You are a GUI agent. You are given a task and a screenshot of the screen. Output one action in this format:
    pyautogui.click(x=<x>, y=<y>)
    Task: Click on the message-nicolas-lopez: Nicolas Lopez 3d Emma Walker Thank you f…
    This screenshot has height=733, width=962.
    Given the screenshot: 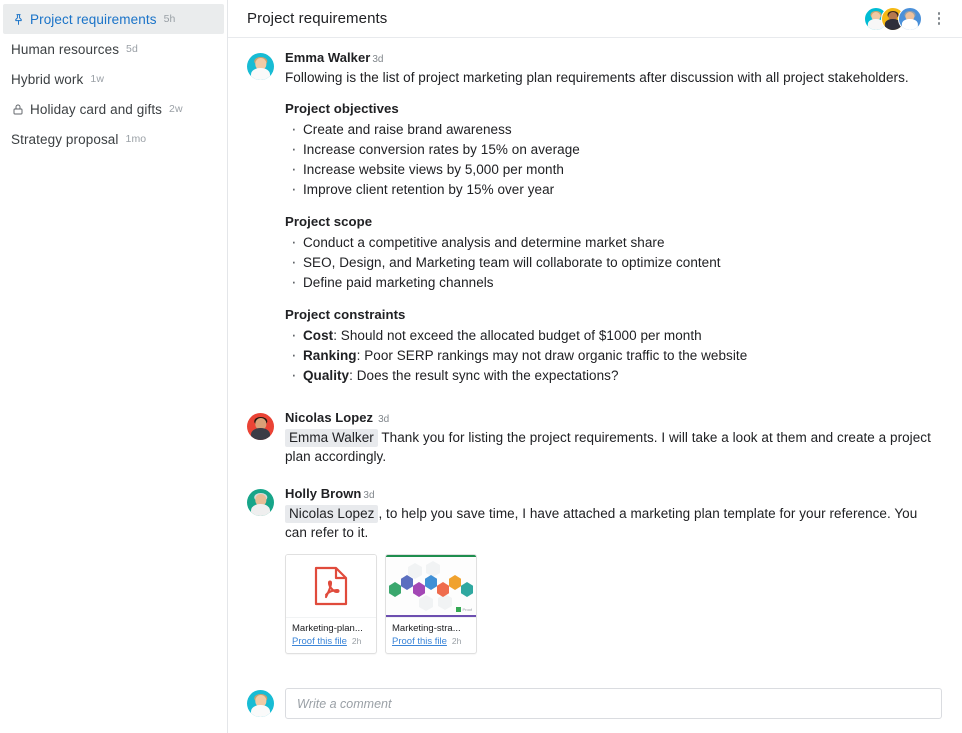 What is the action you would take?
    pyautogui.click(x=594, y=437)
    